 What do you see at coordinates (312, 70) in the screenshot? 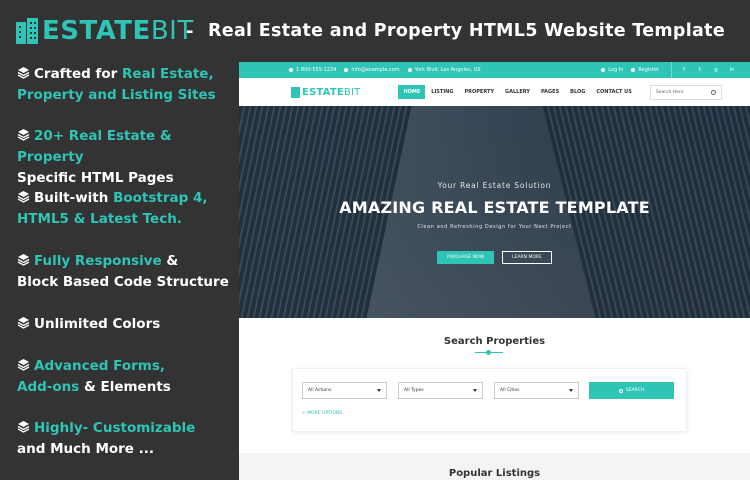
I see `phone-item: 1-800-555-1234` at bounding box center [312, 70].